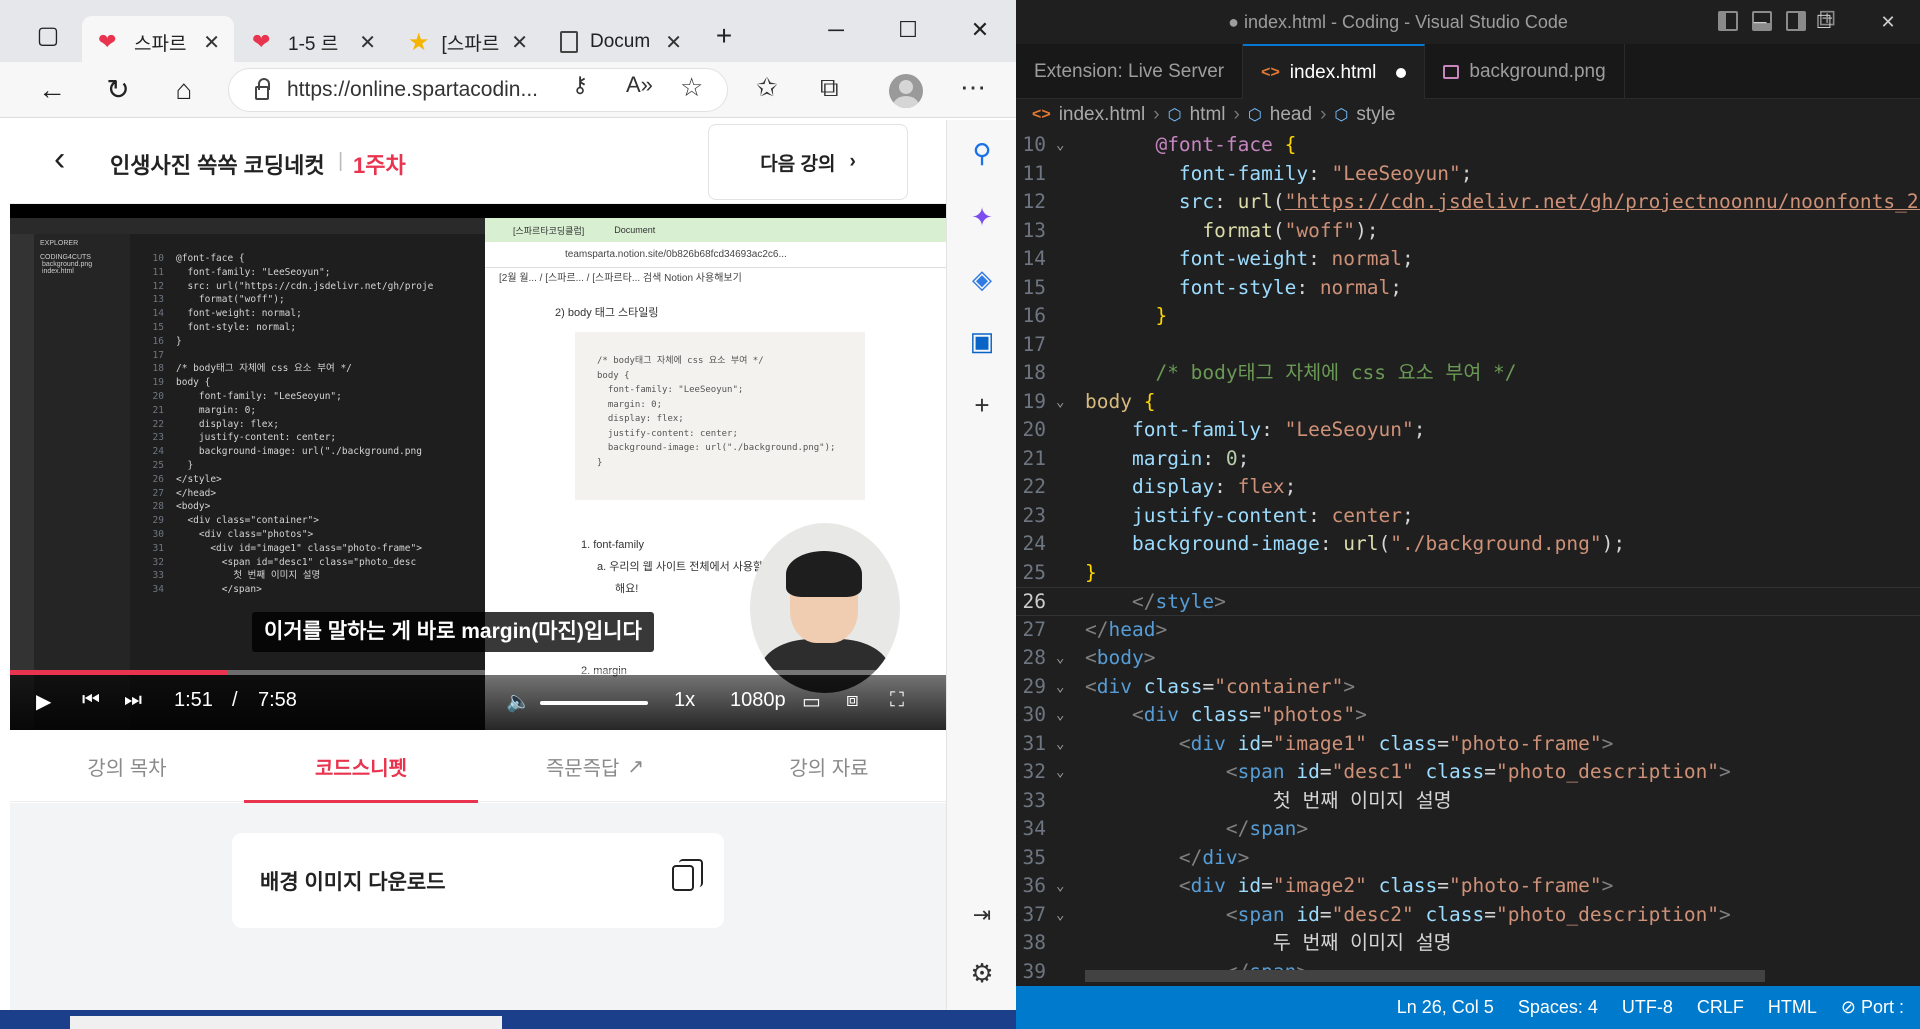 The image size is (1920, 1029). Describe the element at coordinates (1208, 115) in the screenshot. I see `breadcrumb-item: html` at that location.